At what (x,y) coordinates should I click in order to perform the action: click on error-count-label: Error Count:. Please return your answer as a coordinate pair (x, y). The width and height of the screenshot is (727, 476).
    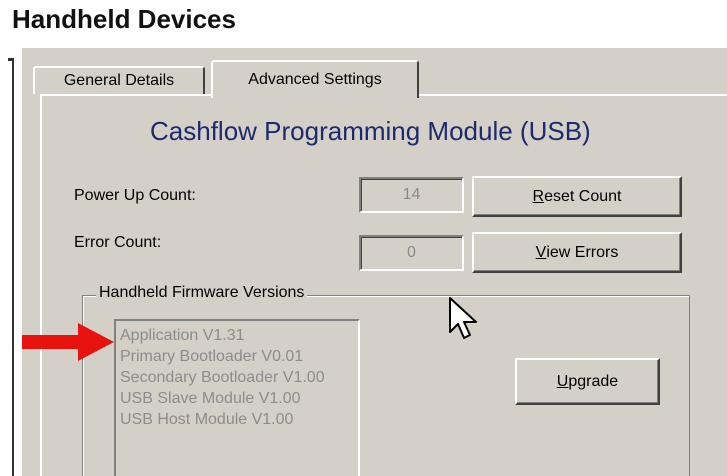
    Looking at the image, I should click on (118, 242).